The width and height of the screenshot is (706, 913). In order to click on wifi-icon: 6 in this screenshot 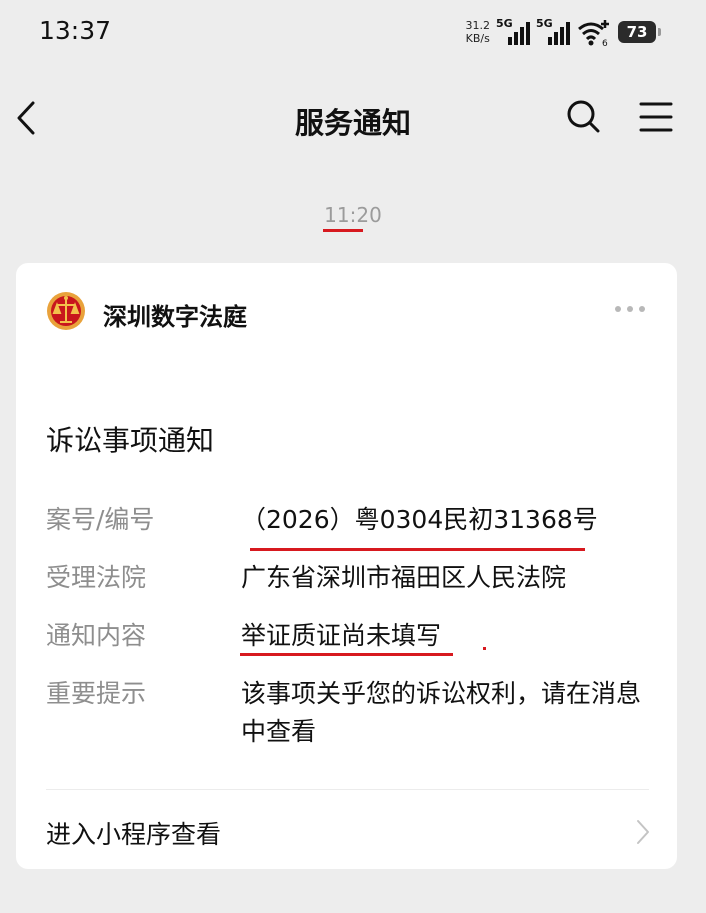, I will do `click(593, 33)`.